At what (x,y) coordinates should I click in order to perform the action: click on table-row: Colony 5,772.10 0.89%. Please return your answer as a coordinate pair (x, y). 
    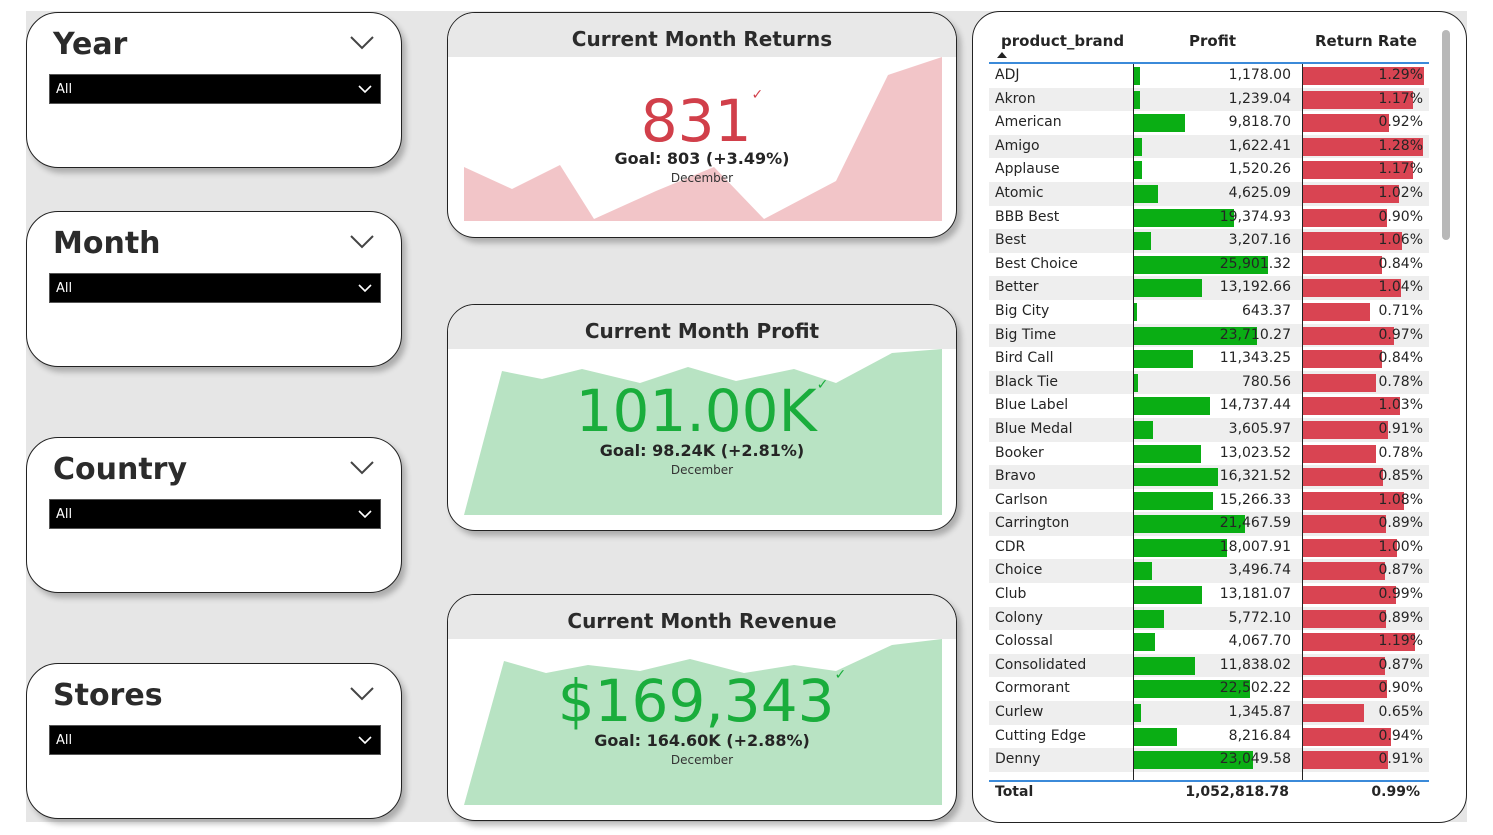
    Looking at the image, I should click on (1209, 618).